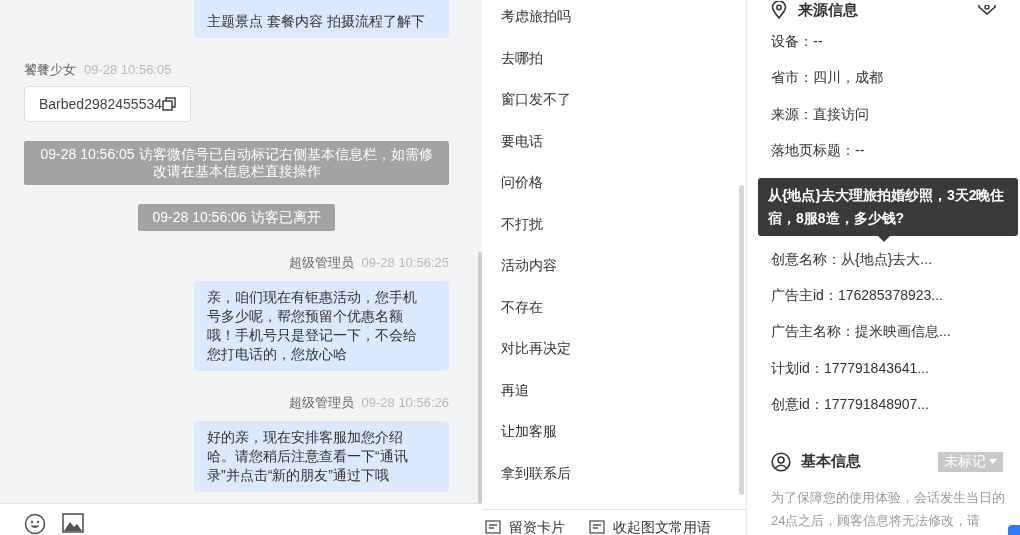 This screenshot has width=1020, height=535. Describe the element at coordinates (781, 461) in the screenshot. I see `user-icon` at that location.